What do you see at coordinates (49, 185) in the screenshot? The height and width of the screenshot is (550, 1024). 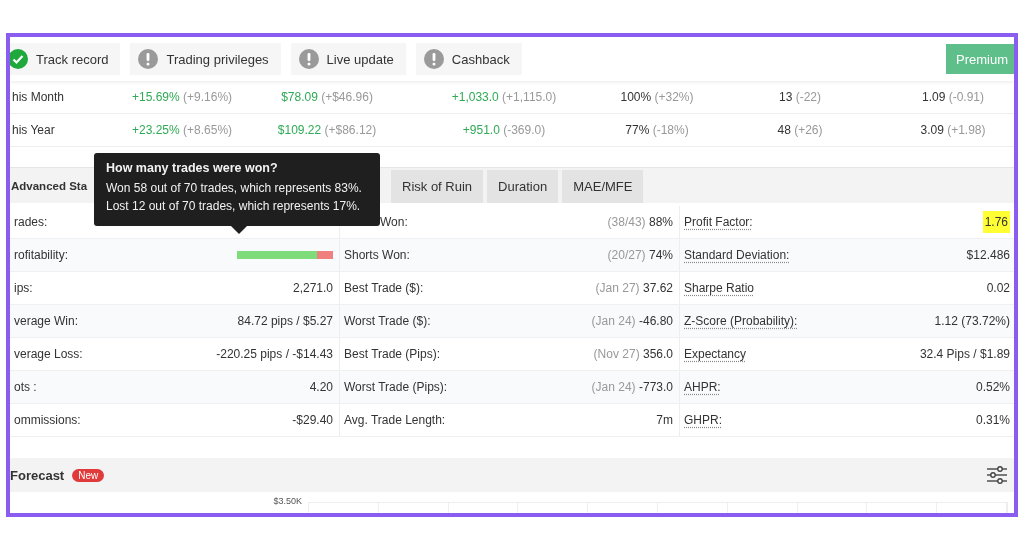 I see `section-title: Advanced Sta` at bounding box center [49, 185].